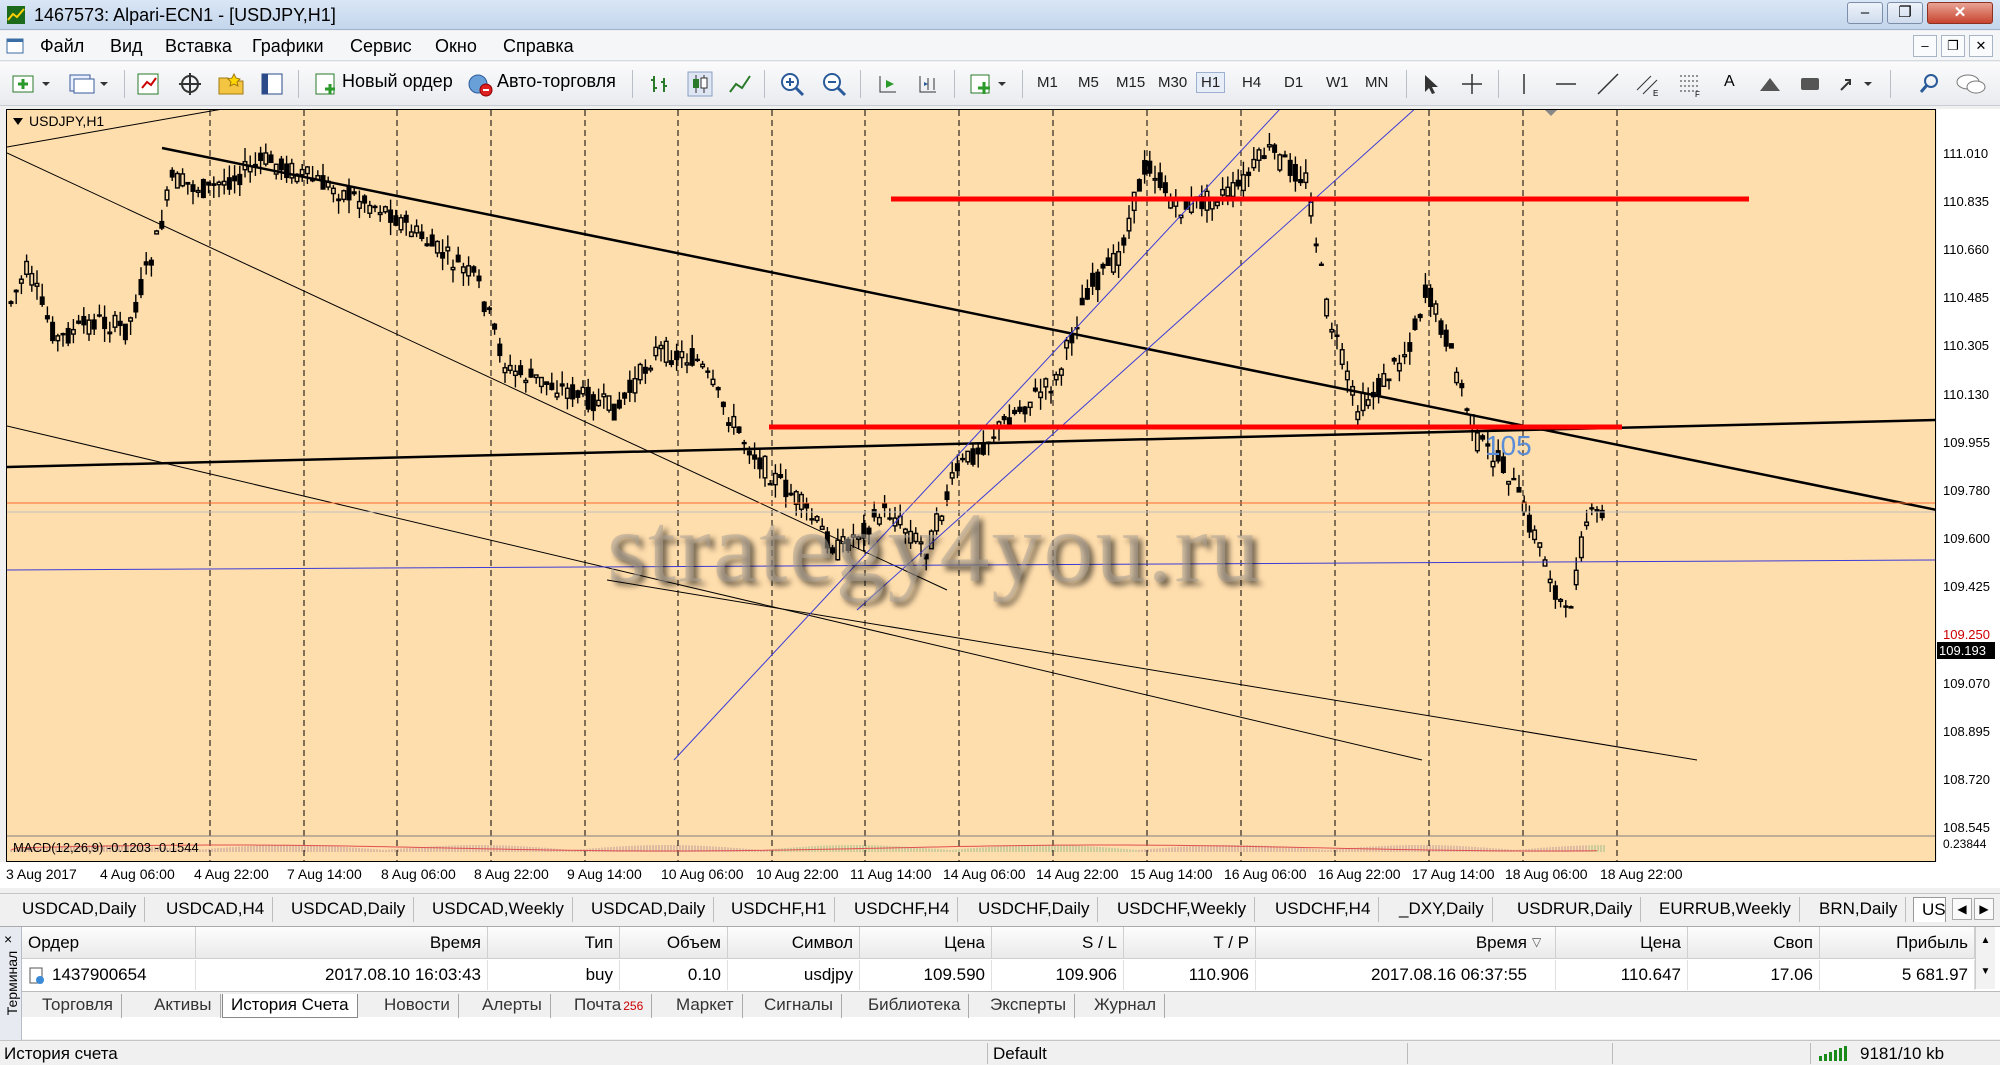 This screenshot has height=1065, width=2000. What do you see at coordinates (1172, 82) in the screenshot?
I see `timeframe-m30: M30` at bounding box center [1172, 82].